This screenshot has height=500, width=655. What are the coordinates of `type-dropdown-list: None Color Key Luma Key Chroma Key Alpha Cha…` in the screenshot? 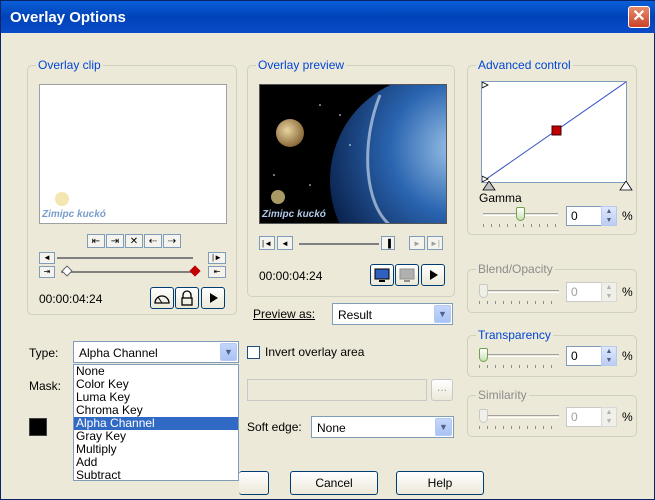 It's located at (156, 422).